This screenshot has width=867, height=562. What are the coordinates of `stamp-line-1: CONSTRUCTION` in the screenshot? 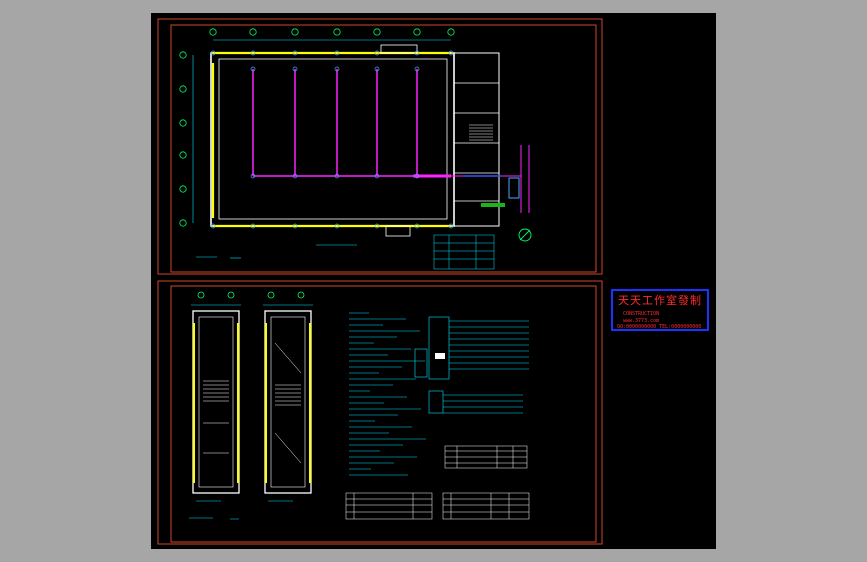 It's located at (641, 314).